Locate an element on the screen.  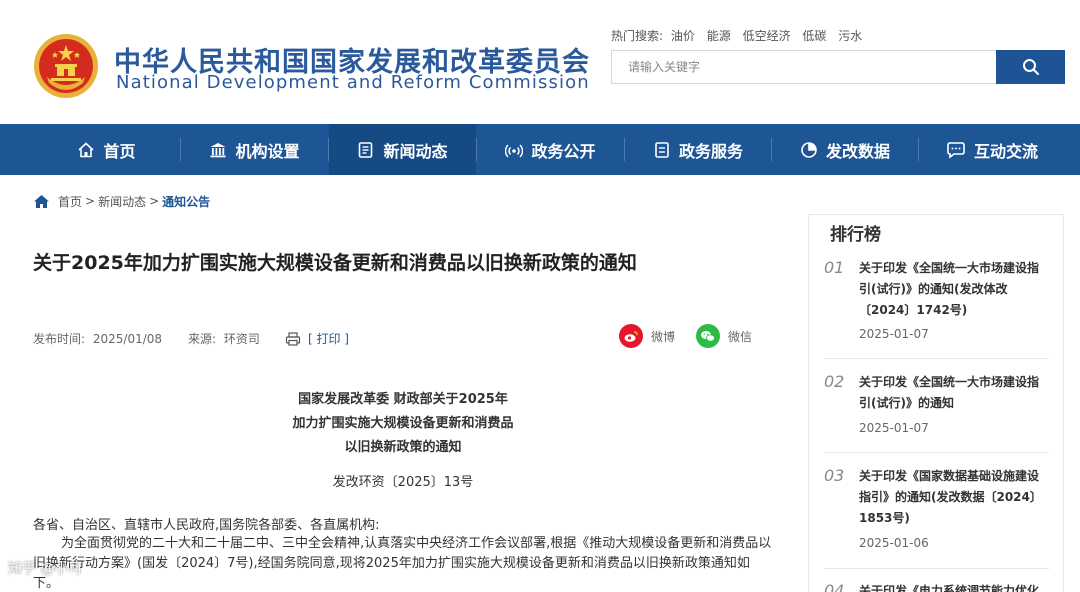
search-box is located at coordinates (804, 67).